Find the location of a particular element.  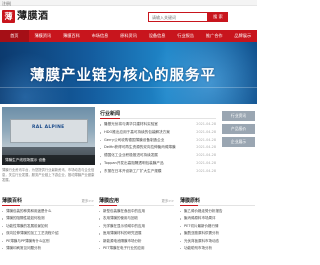

news-item-text: Gerry公司收购德国薄膜设备制造企业 is located at coordinates (134, 140).